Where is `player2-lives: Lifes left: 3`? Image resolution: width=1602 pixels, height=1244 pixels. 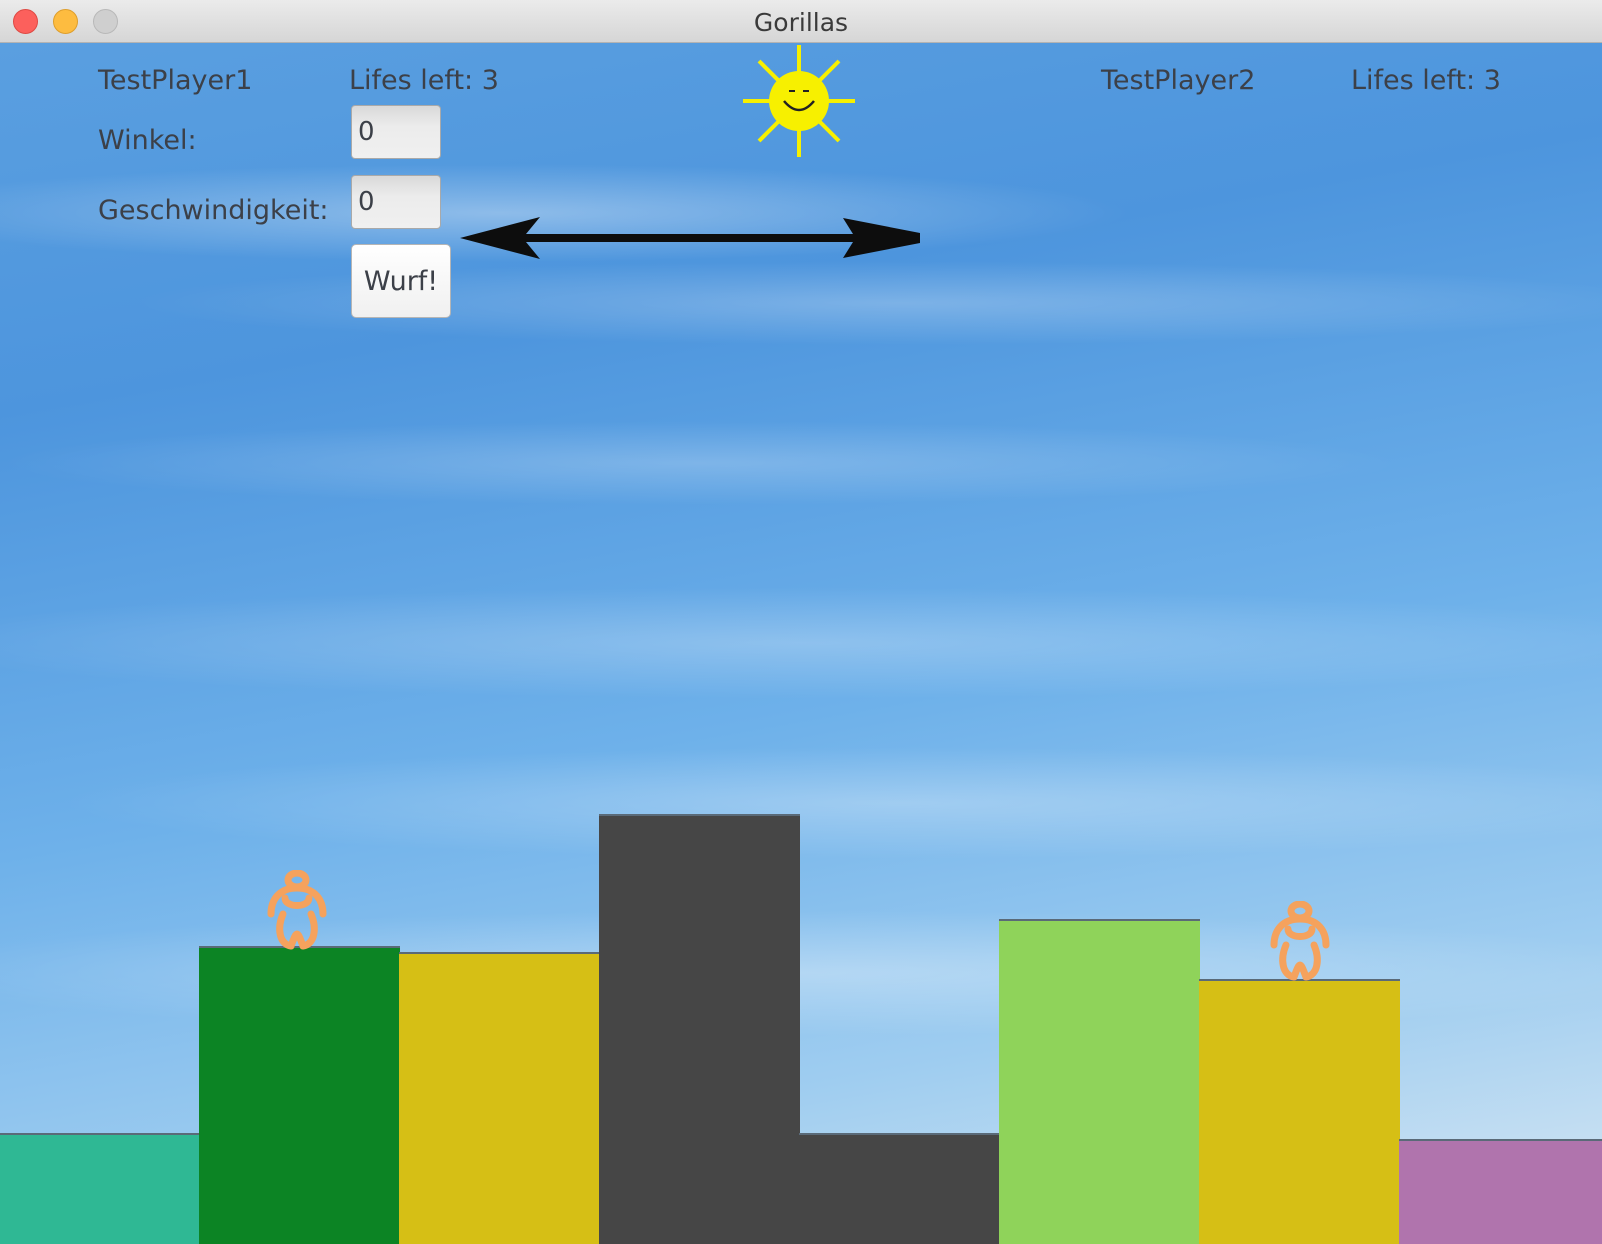
player2-lives: Lifes left: 3 is located at coordinates (1426, 80).